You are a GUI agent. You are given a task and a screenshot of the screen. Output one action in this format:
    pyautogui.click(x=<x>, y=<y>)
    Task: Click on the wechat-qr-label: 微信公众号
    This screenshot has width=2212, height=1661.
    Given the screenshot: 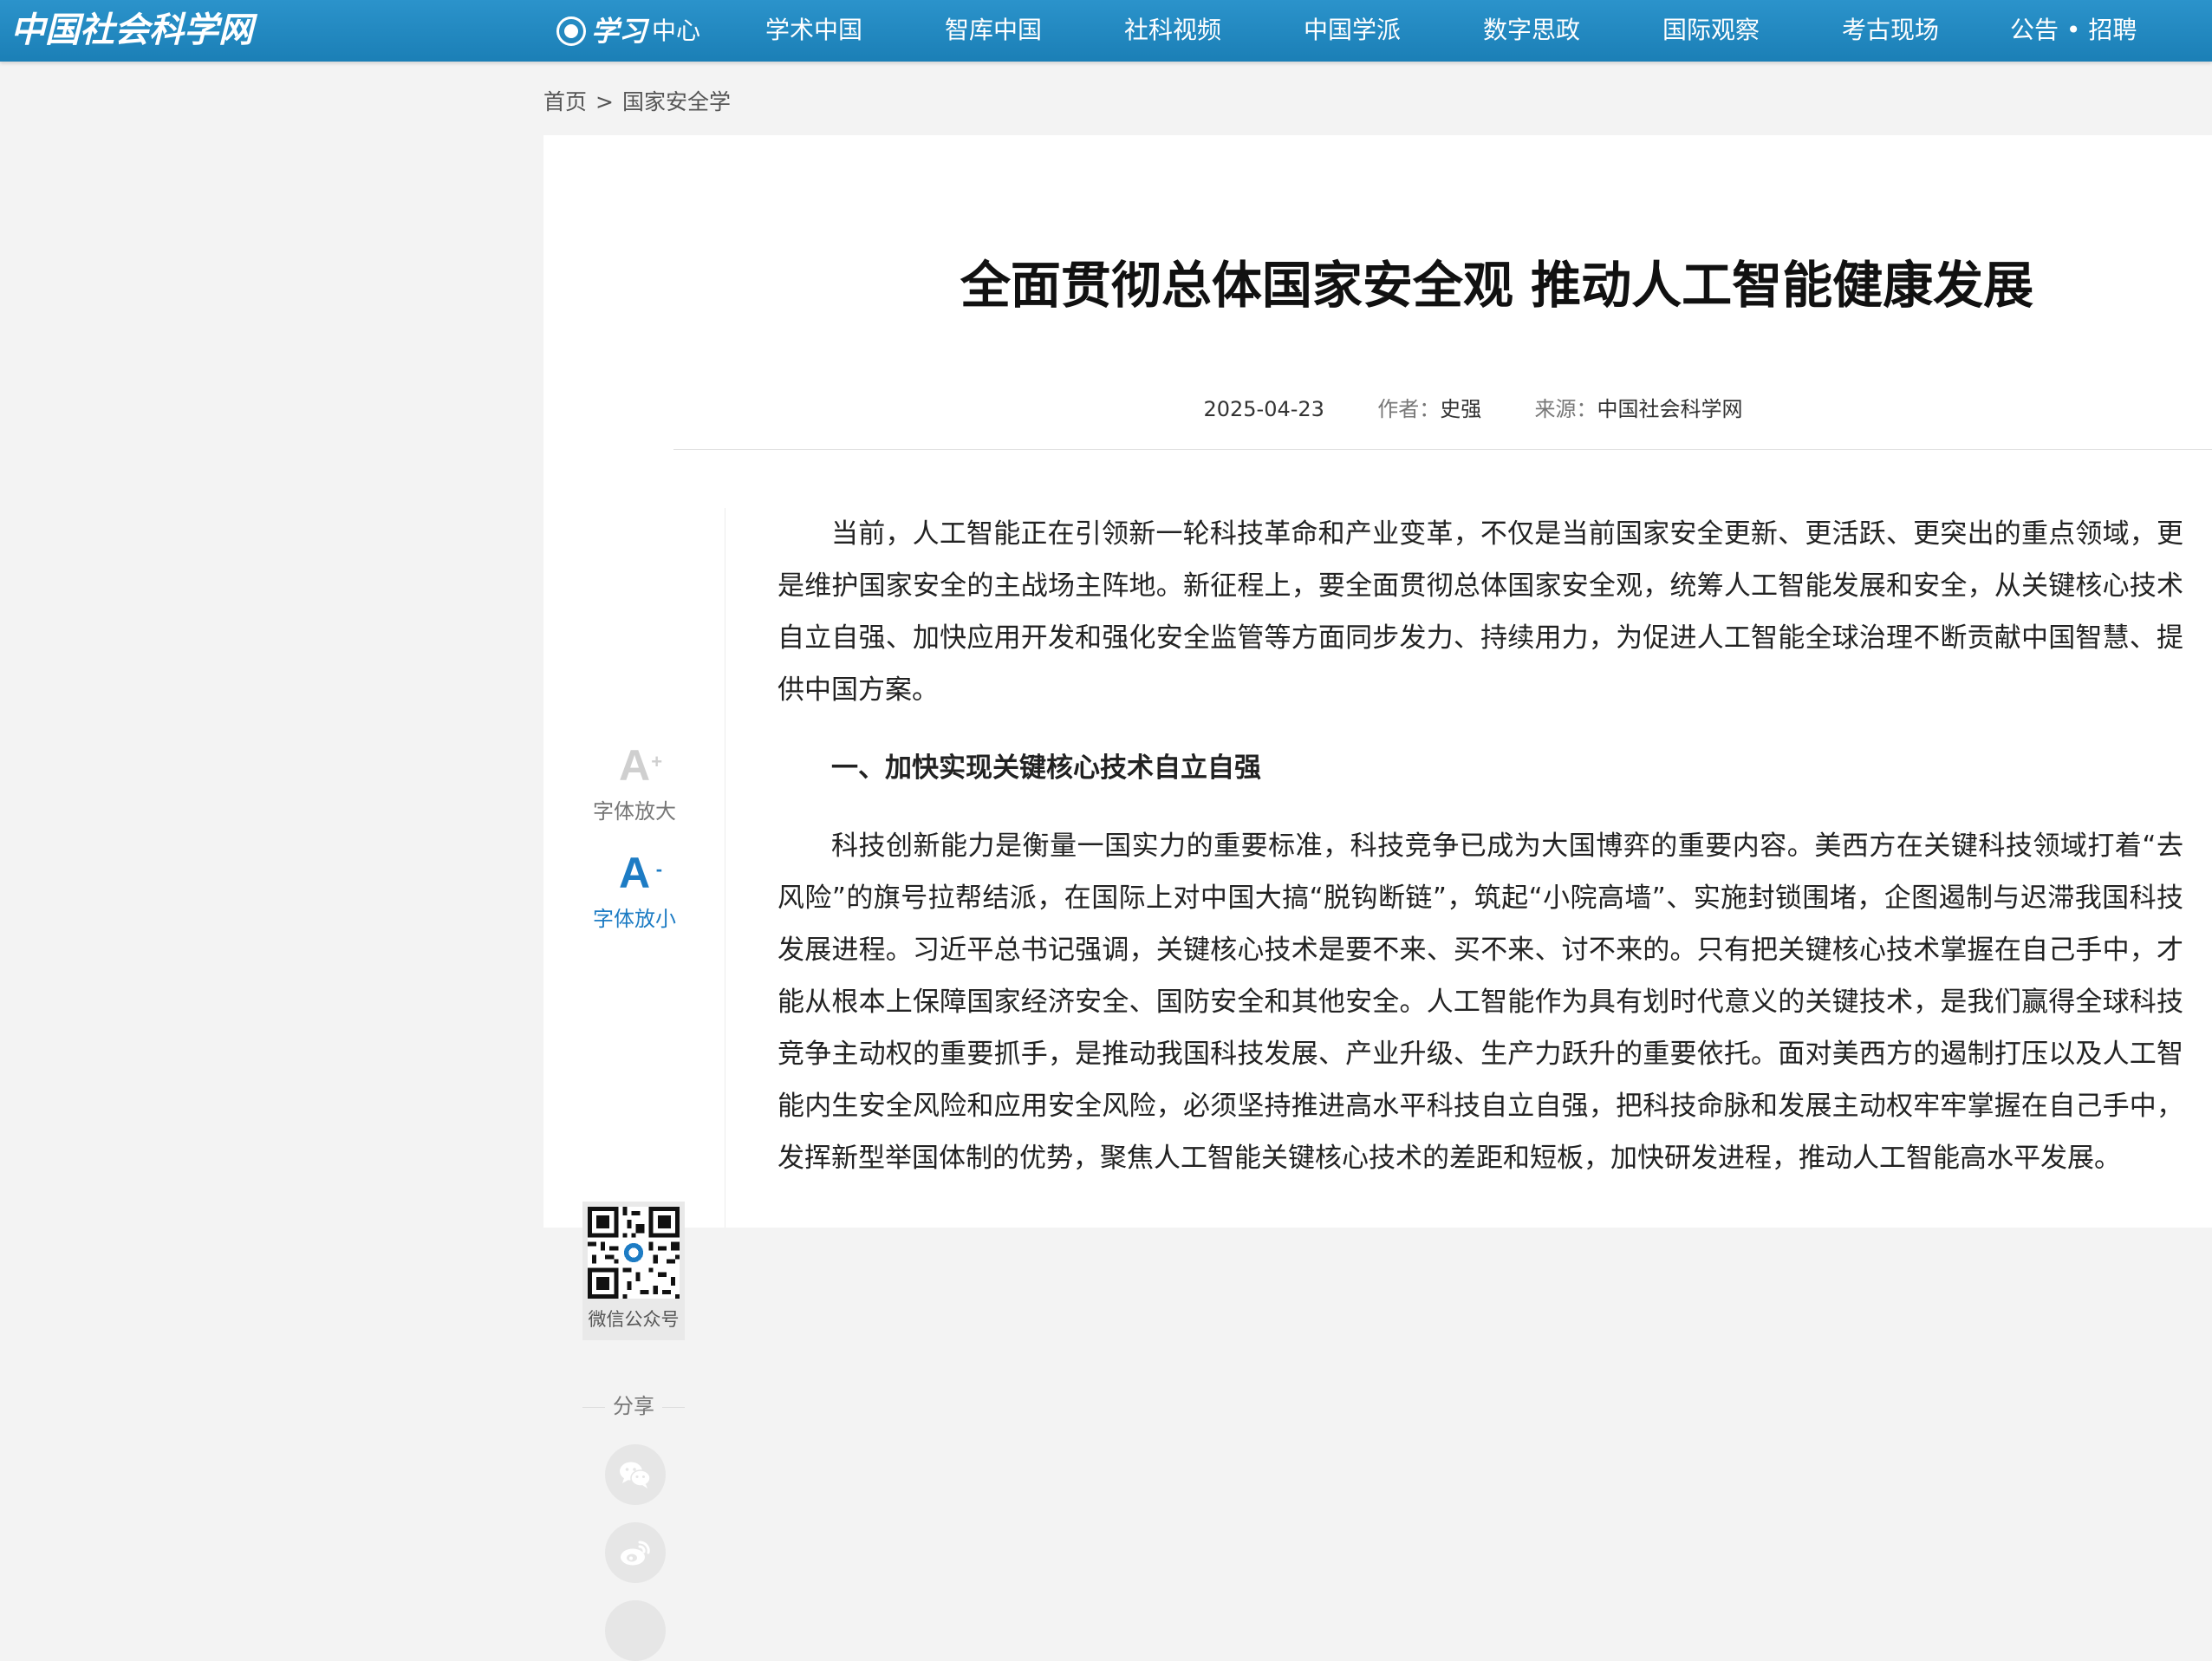 What is the action you would take?
    pyautogui.click(x=634, y=1319)
    